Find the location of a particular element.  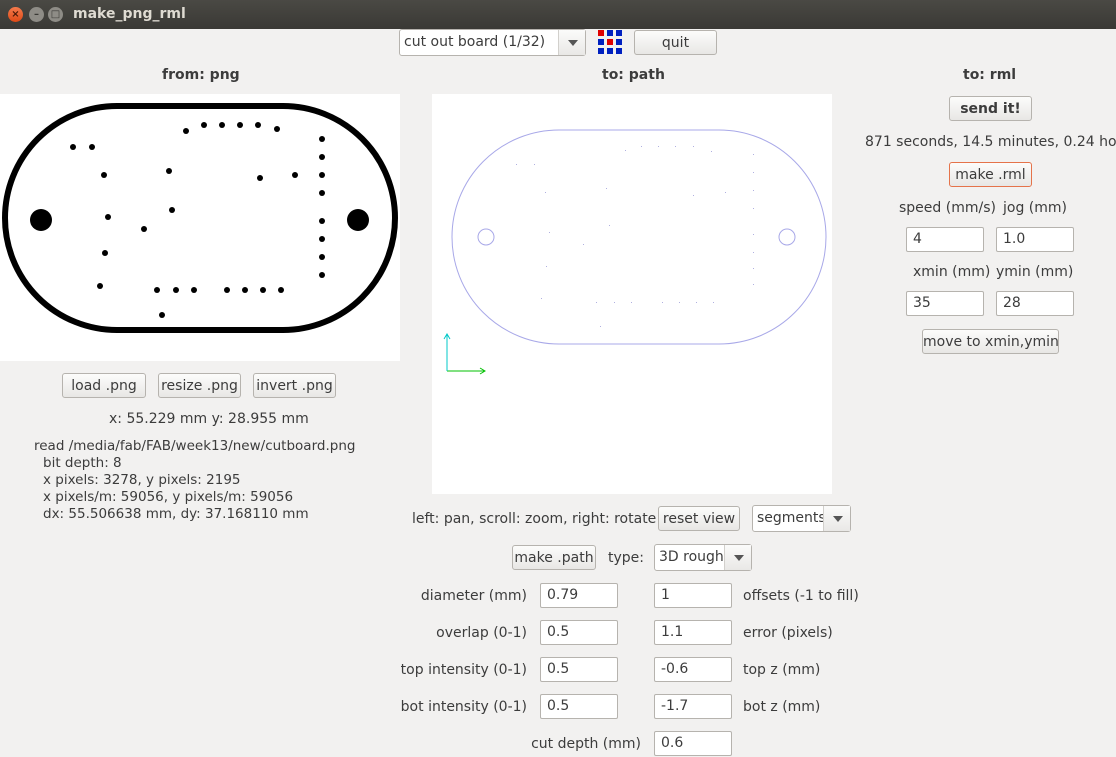

ymin-label: ymin (mm) is located at coordinates (1035, 272).